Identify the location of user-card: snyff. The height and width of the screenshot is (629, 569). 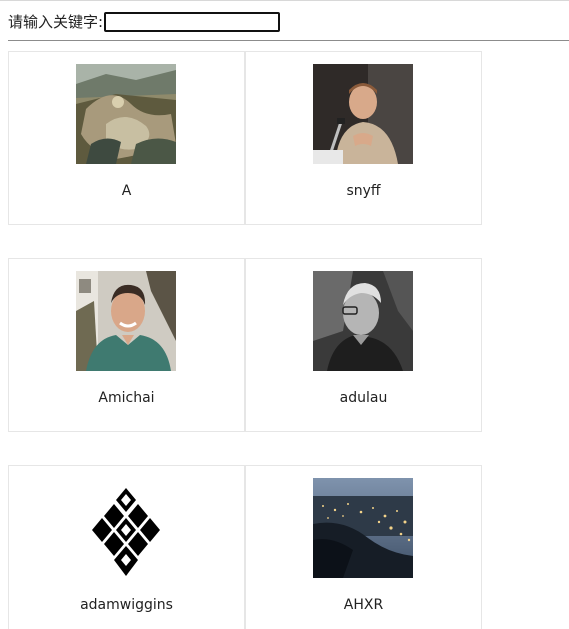
(363, 138).